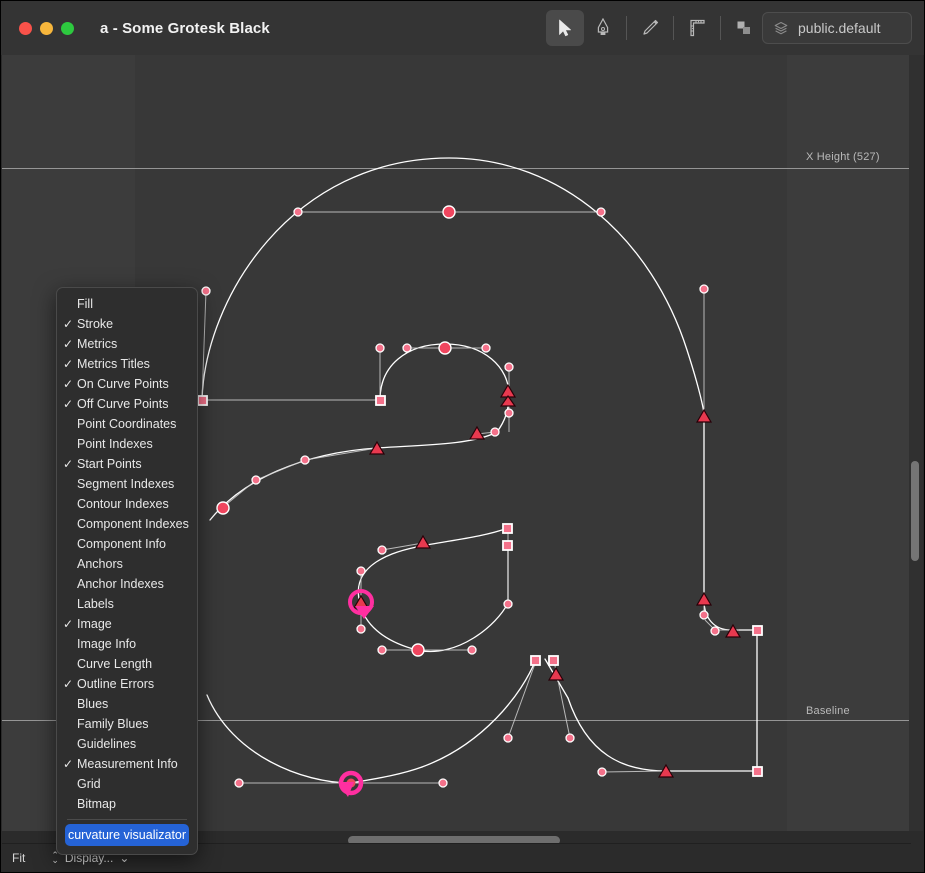 Image resolution: width=925 pixels, height=873 pixels. Describe the element at coordinates (55, 857) in the screenshot. I see `stepper-icon: ⌃ ⌄` at that location.